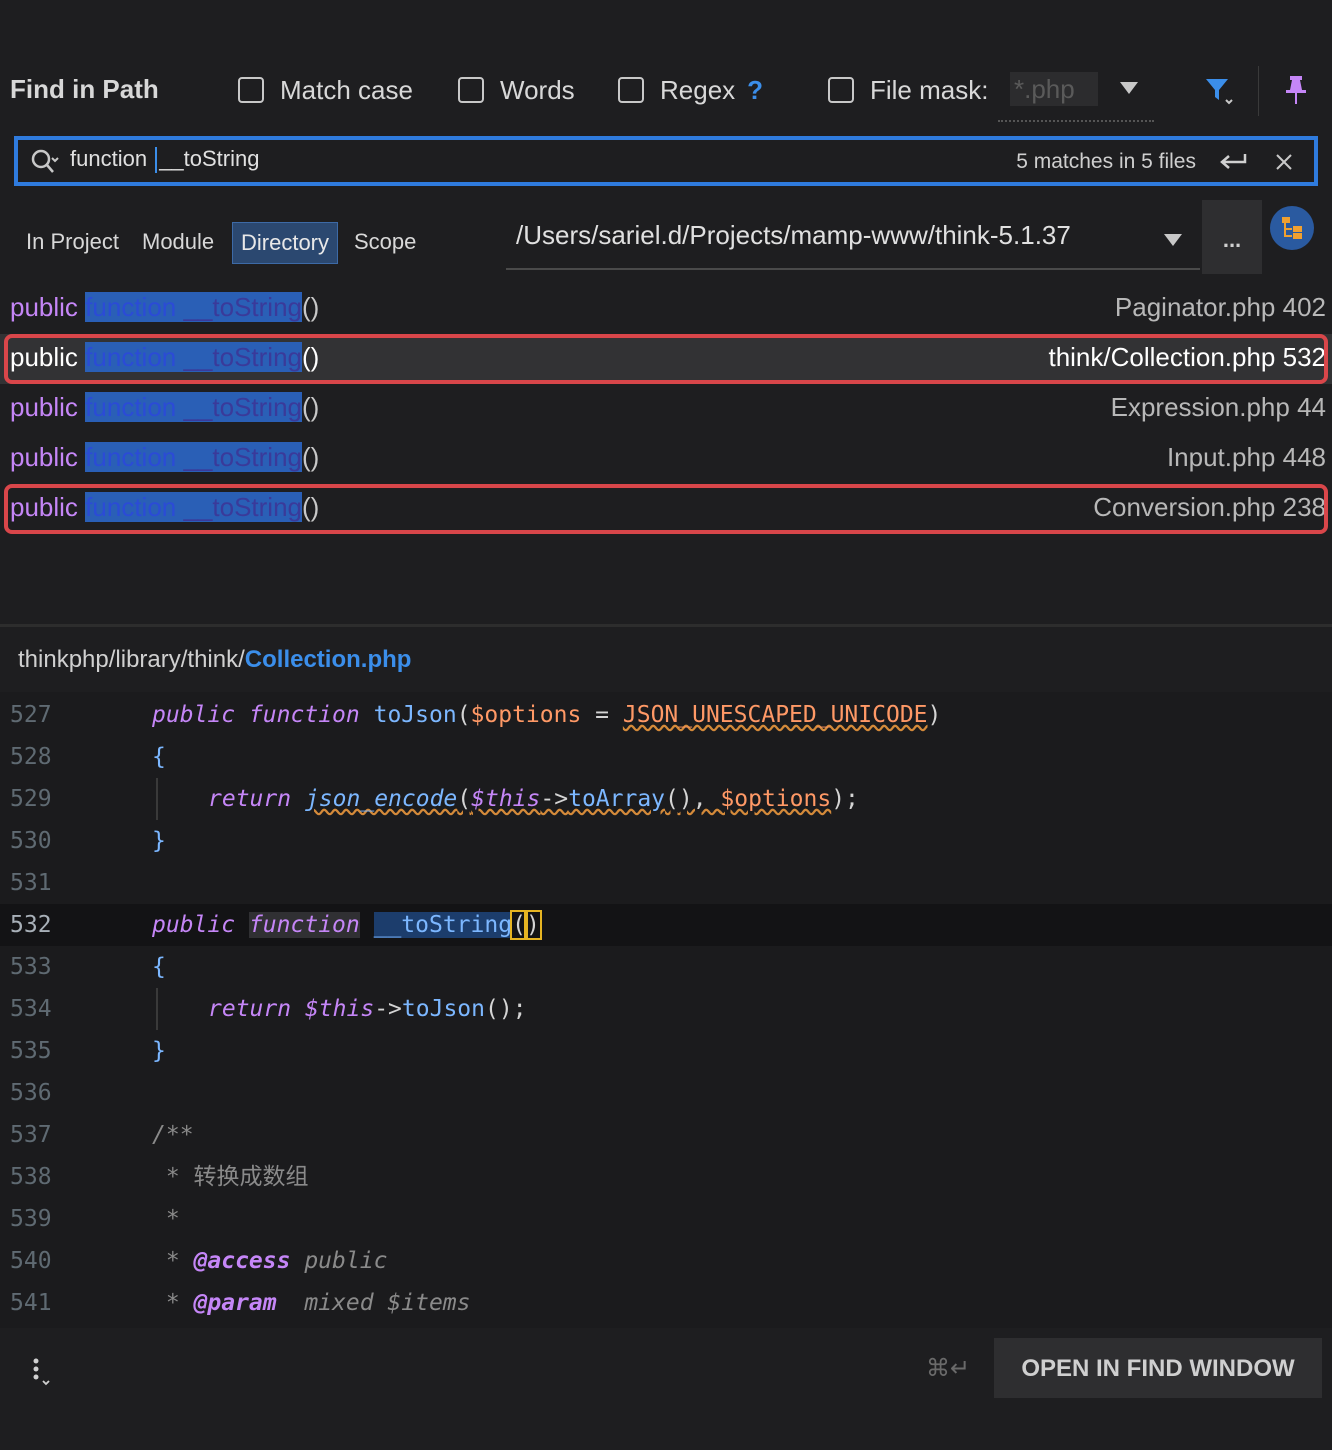  What do you see at coordinates (159, 1177) in the screenshot?
I see `code-line: 538 * 转换成数组` at bounding box center [159, 1177].